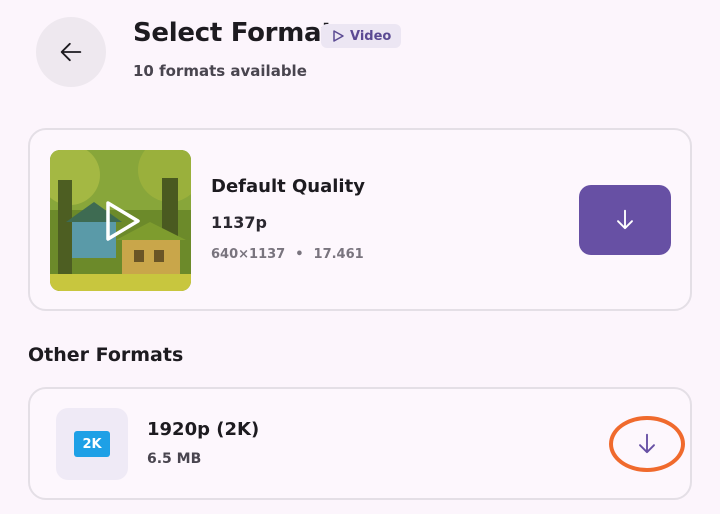  I want to click on other-formats-heading: Other Formats, so click(106, 355).